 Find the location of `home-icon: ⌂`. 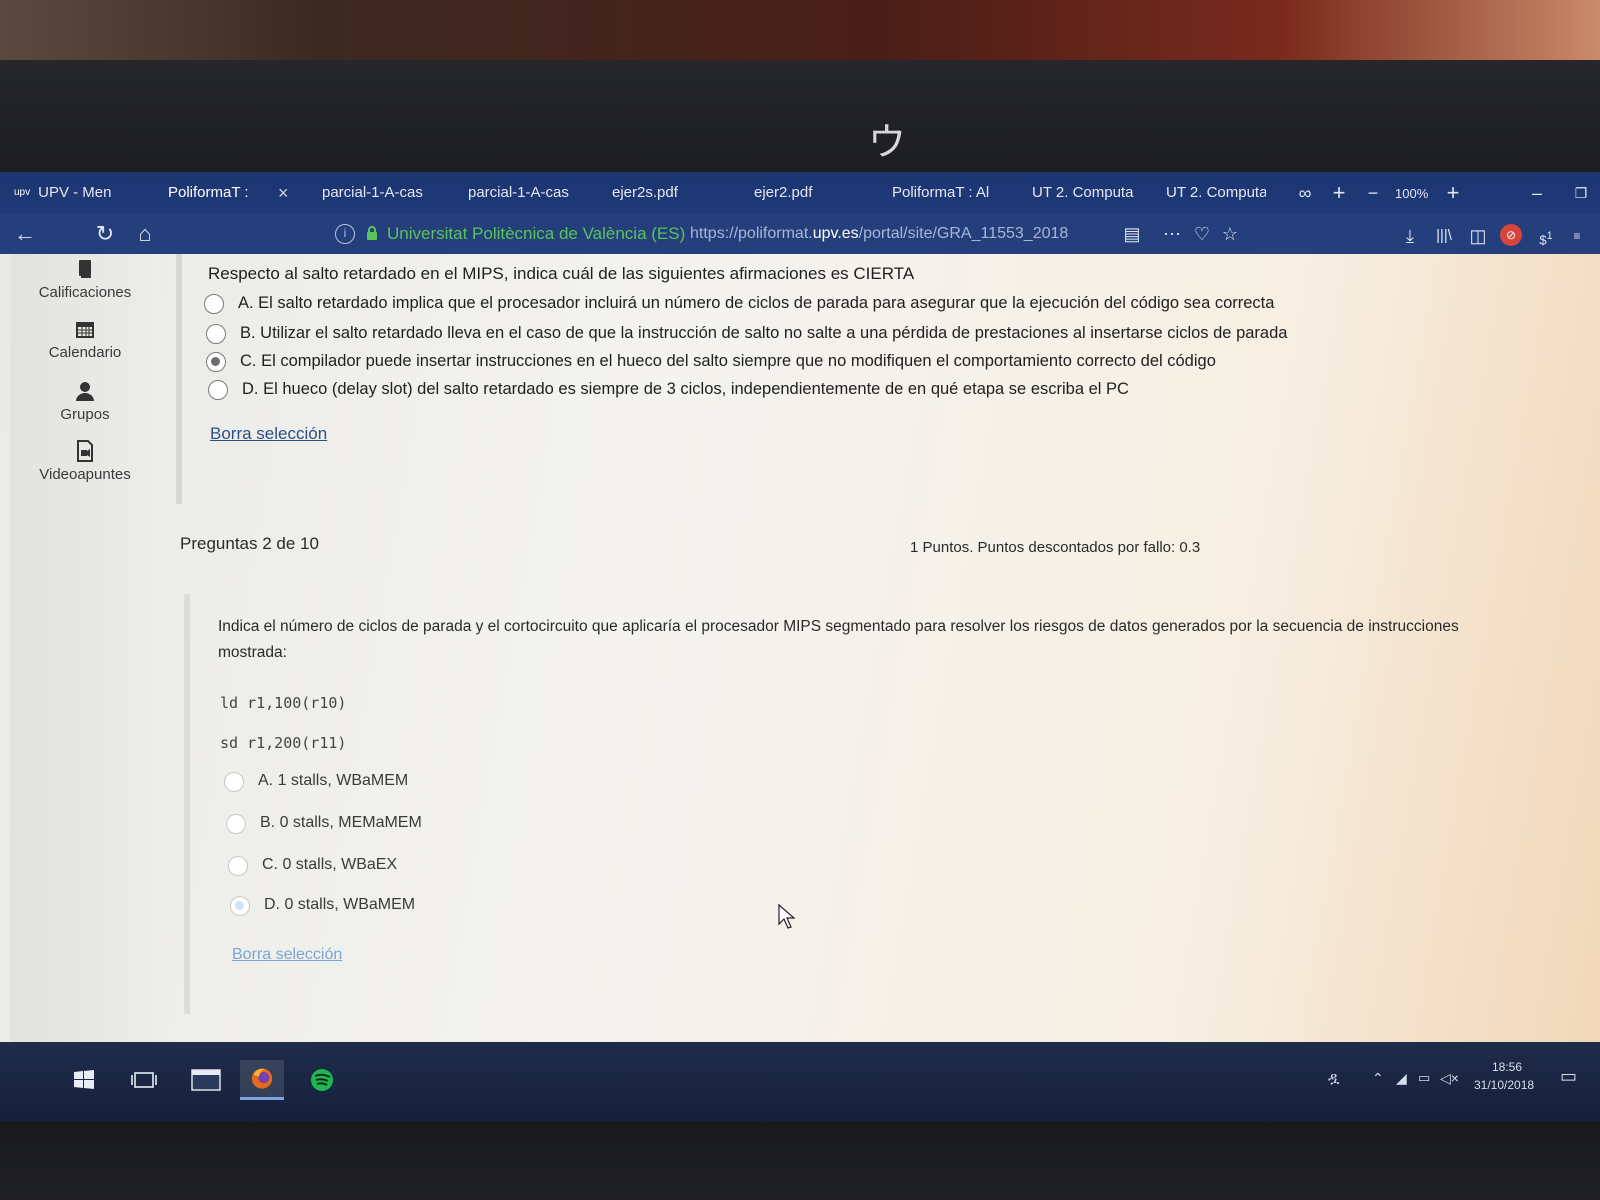

home-icon: ⌂ is located at coordinates (145, 234).